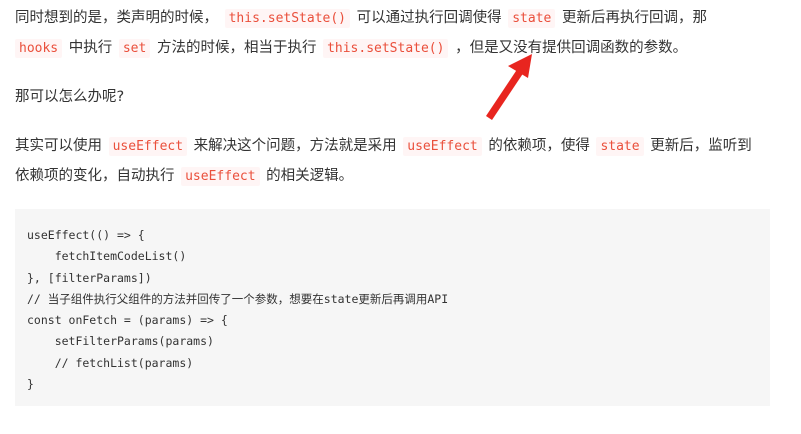 The image size is (801, 434). I want to click on code-line: useEffect(() => {, so click(86, 235).